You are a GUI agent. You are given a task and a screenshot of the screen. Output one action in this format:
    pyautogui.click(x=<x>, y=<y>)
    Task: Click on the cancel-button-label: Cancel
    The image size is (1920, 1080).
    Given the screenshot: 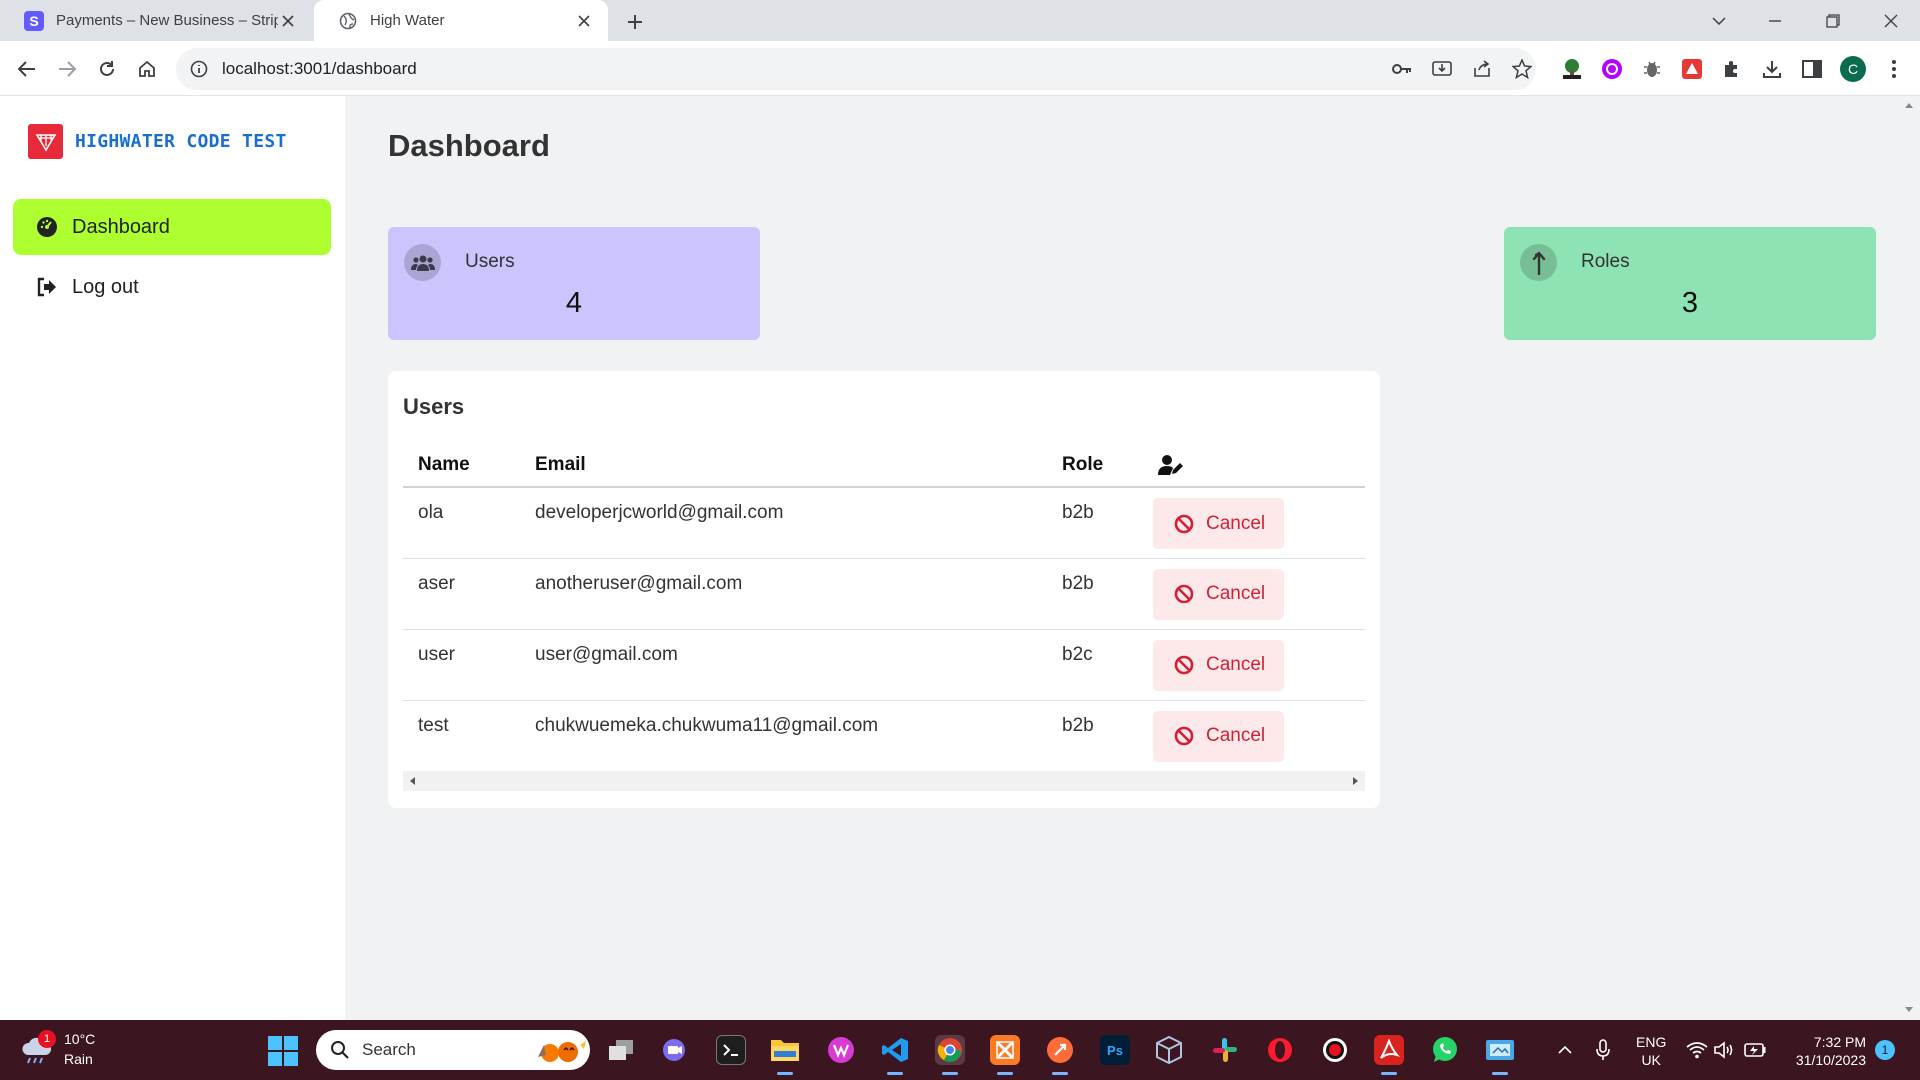 What is the action you would take?
    pyautogui.click(x=1236, y=664)
    